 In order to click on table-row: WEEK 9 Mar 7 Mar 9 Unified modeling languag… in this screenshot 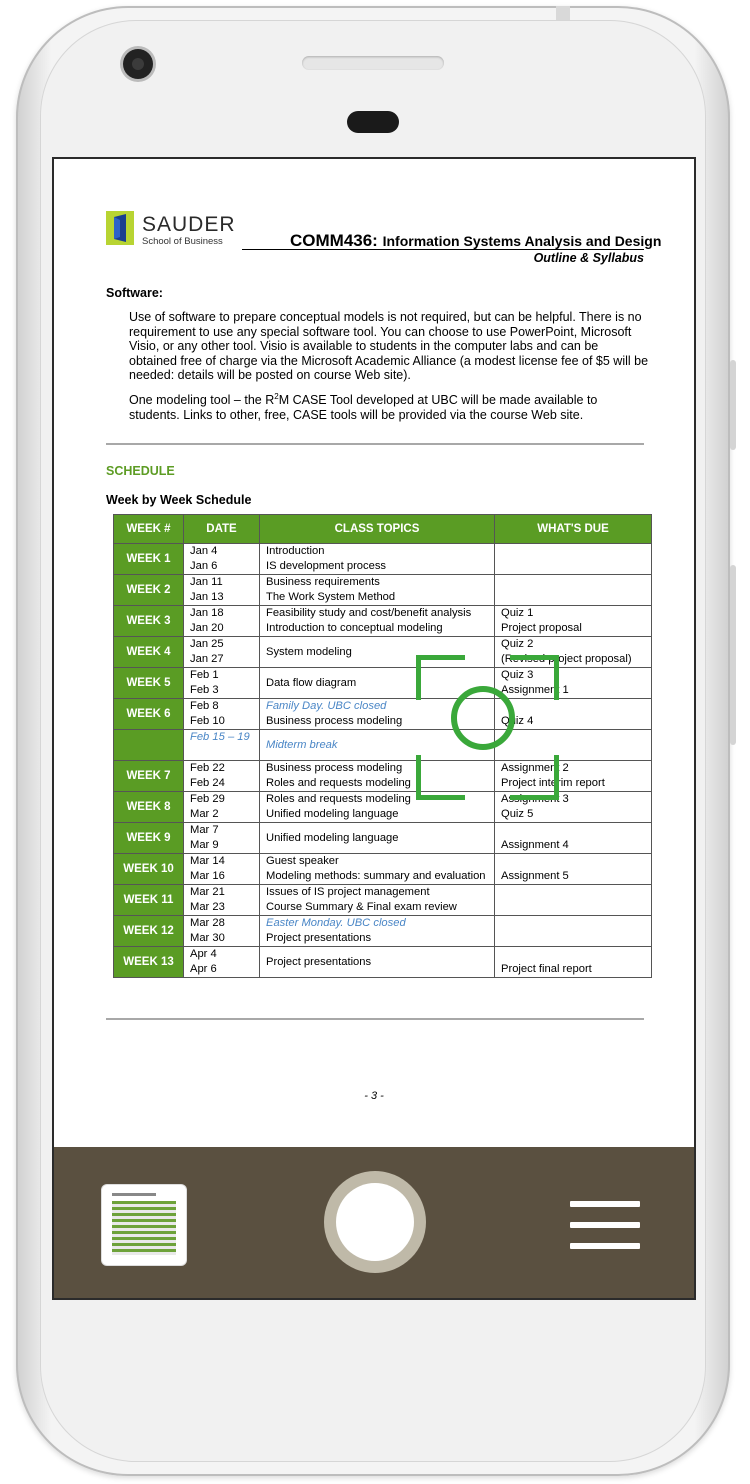, I will do `click(382, 838)`.